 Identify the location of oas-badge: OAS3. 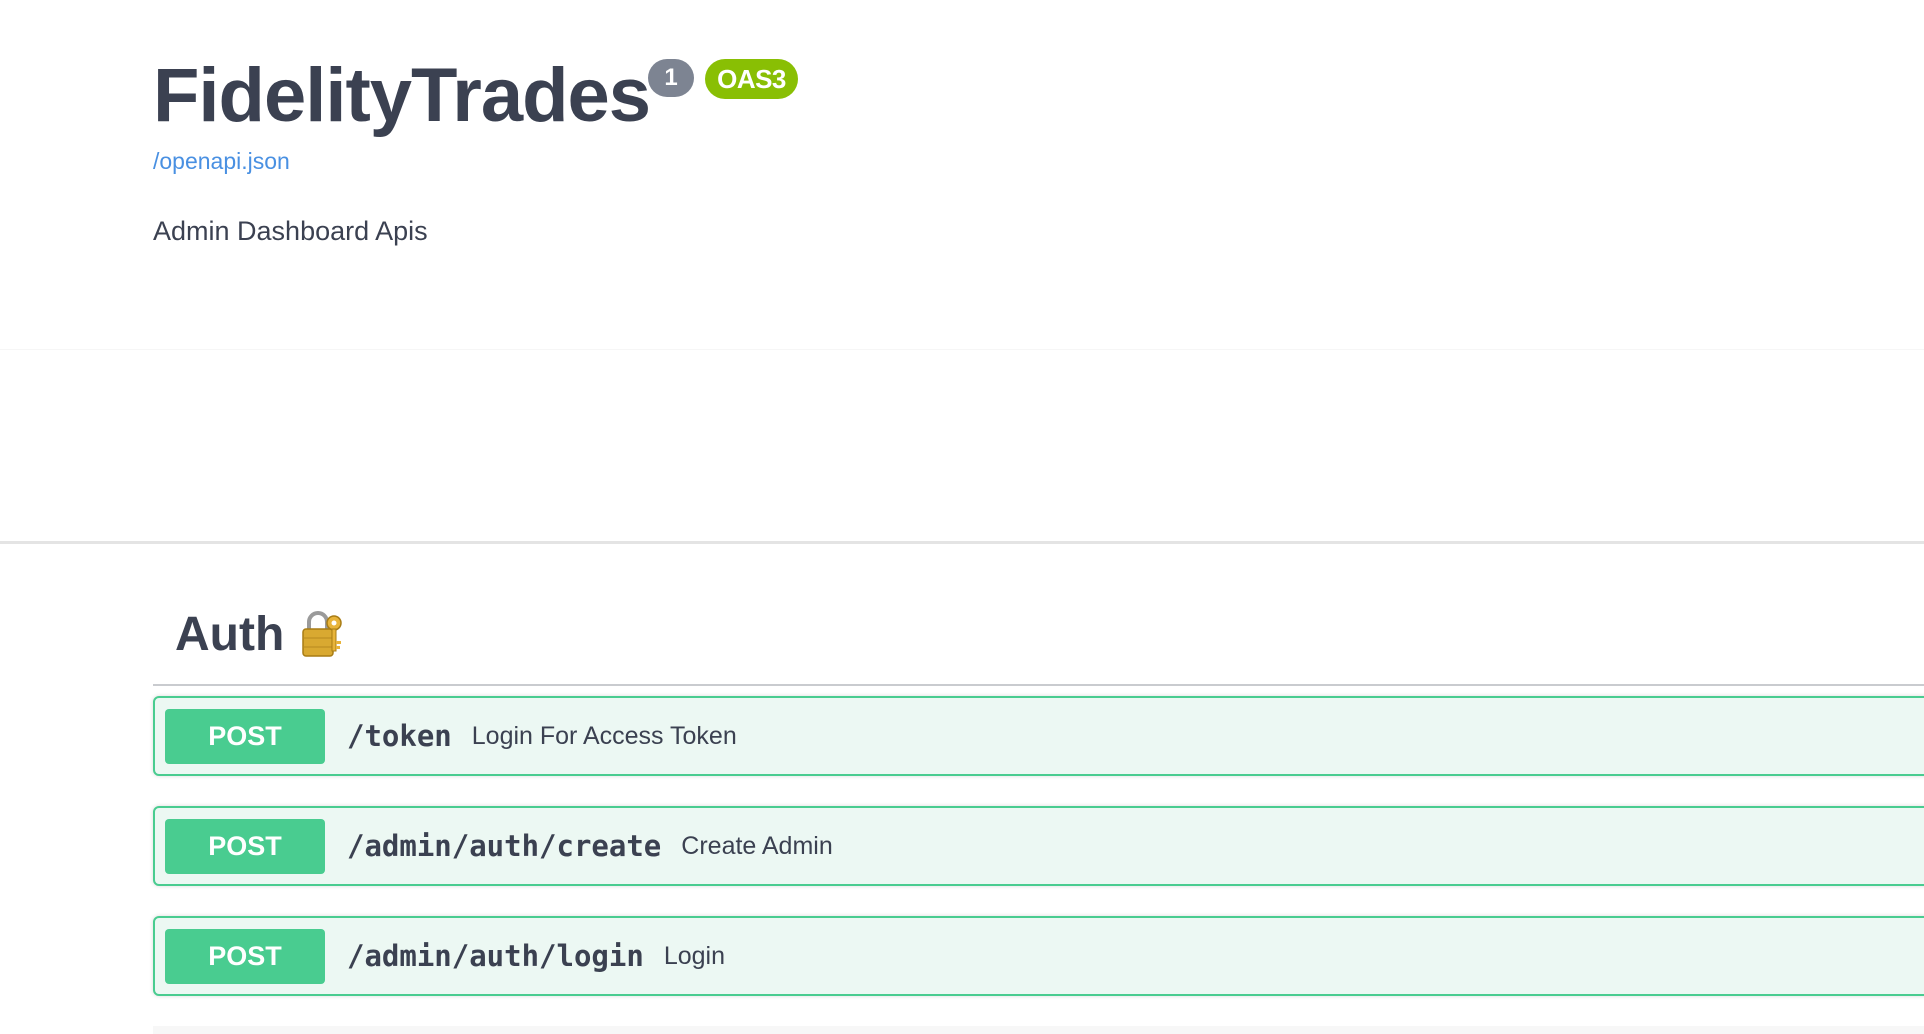
(751, 79).